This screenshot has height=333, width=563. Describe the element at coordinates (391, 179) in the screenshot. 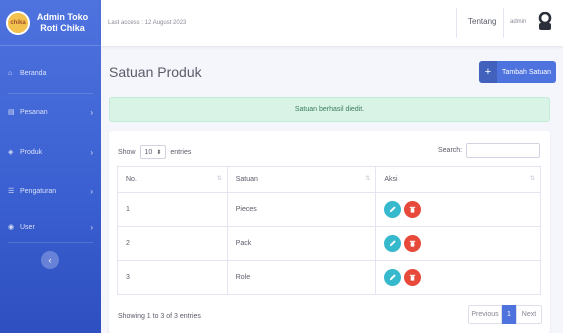

I see `header-label: Aksi` at that location.